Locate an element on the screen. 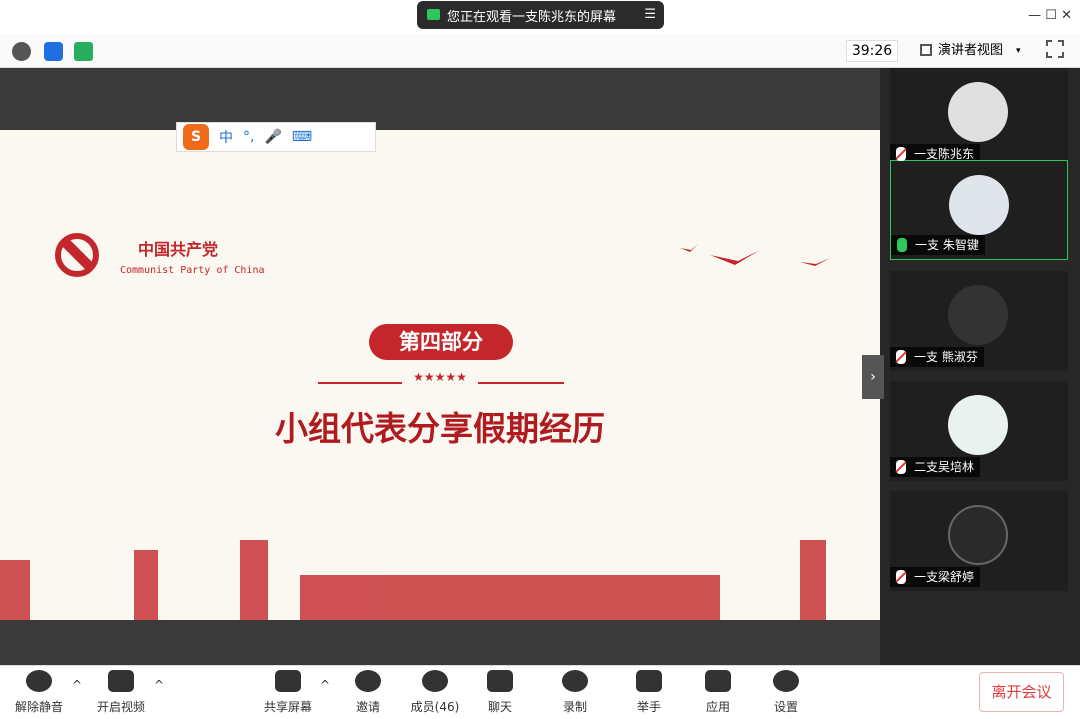 The height and width of the screenshot is (719, 1080). invite-button: 邀请 is located at coordinates (368, 692).